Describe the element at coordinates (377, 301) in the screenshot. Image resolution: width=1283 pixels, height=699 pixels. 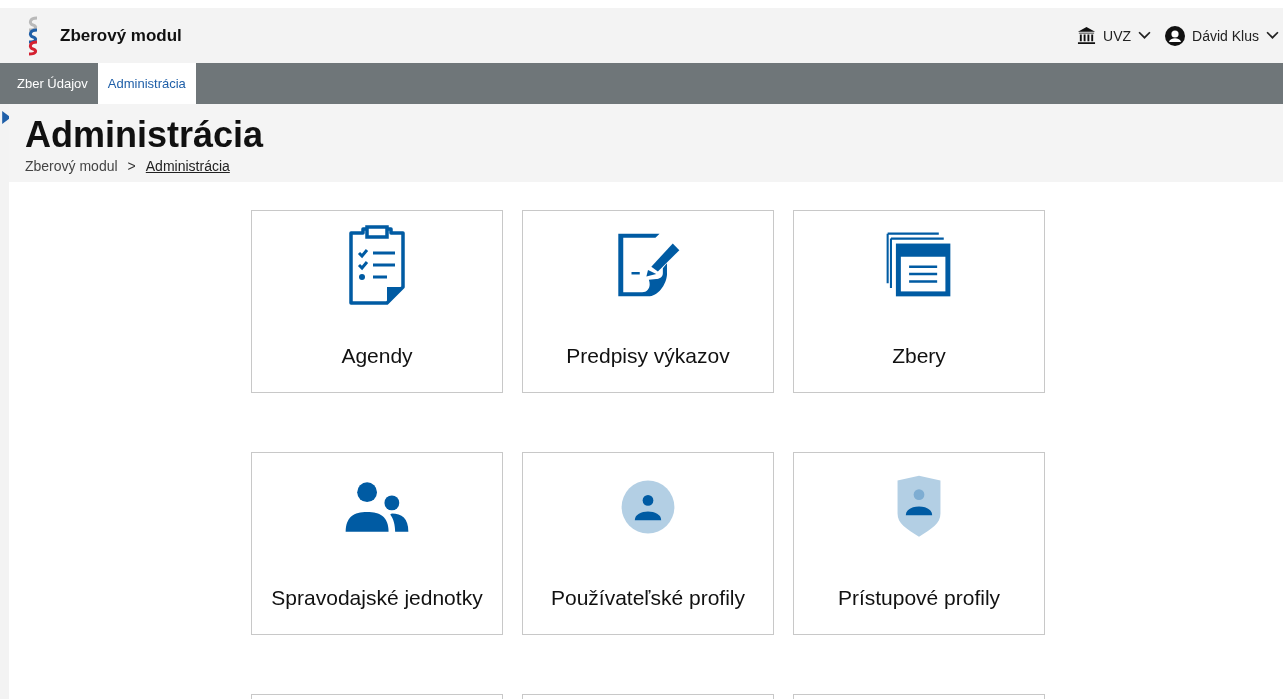
I see `admin-tile: Agendy` at that location.